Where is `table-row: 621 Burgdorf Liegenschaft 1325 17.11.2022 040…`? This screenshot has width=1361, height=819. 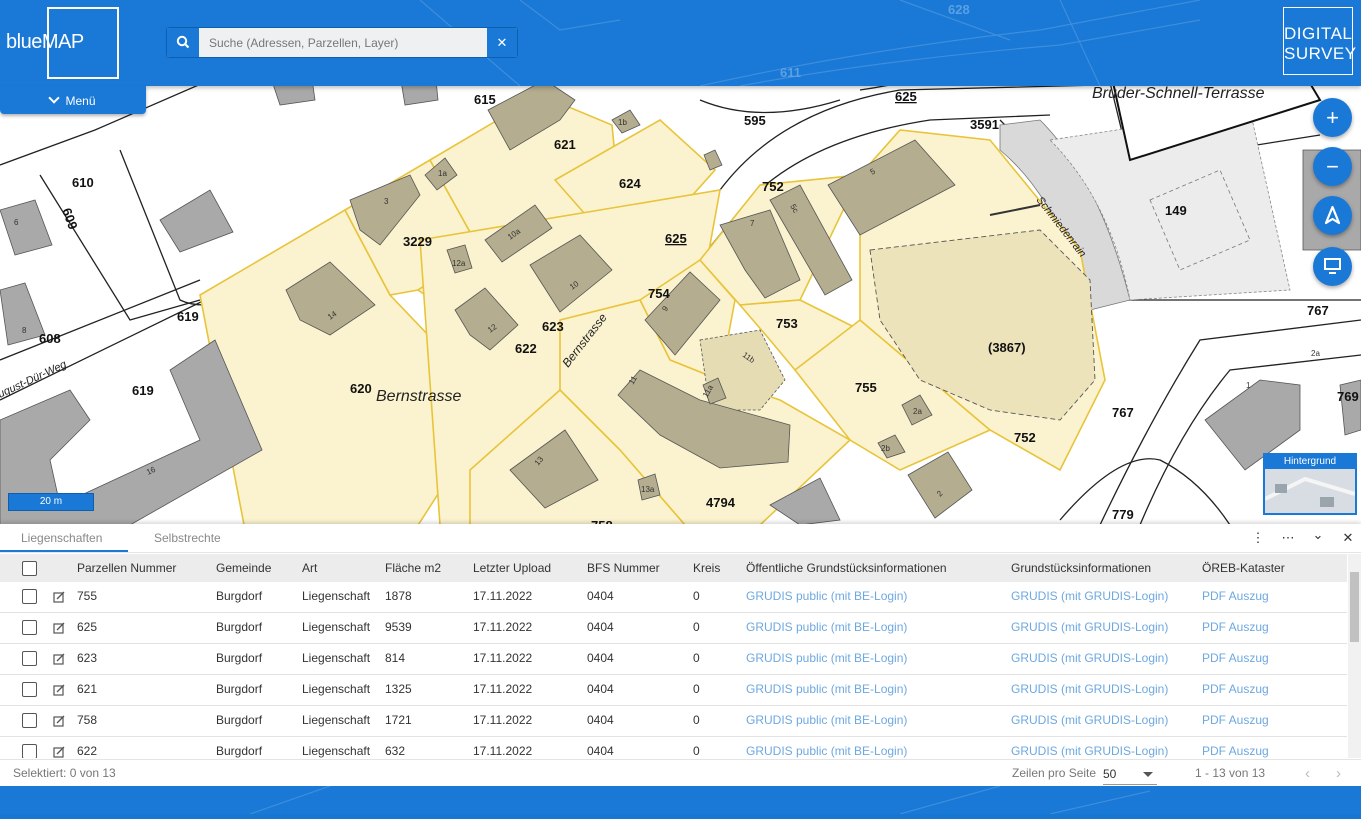
table-row: 621 Burgdorf Liegenschaft 1325 17.11.2022 040… is located at coordinates (673, 690).